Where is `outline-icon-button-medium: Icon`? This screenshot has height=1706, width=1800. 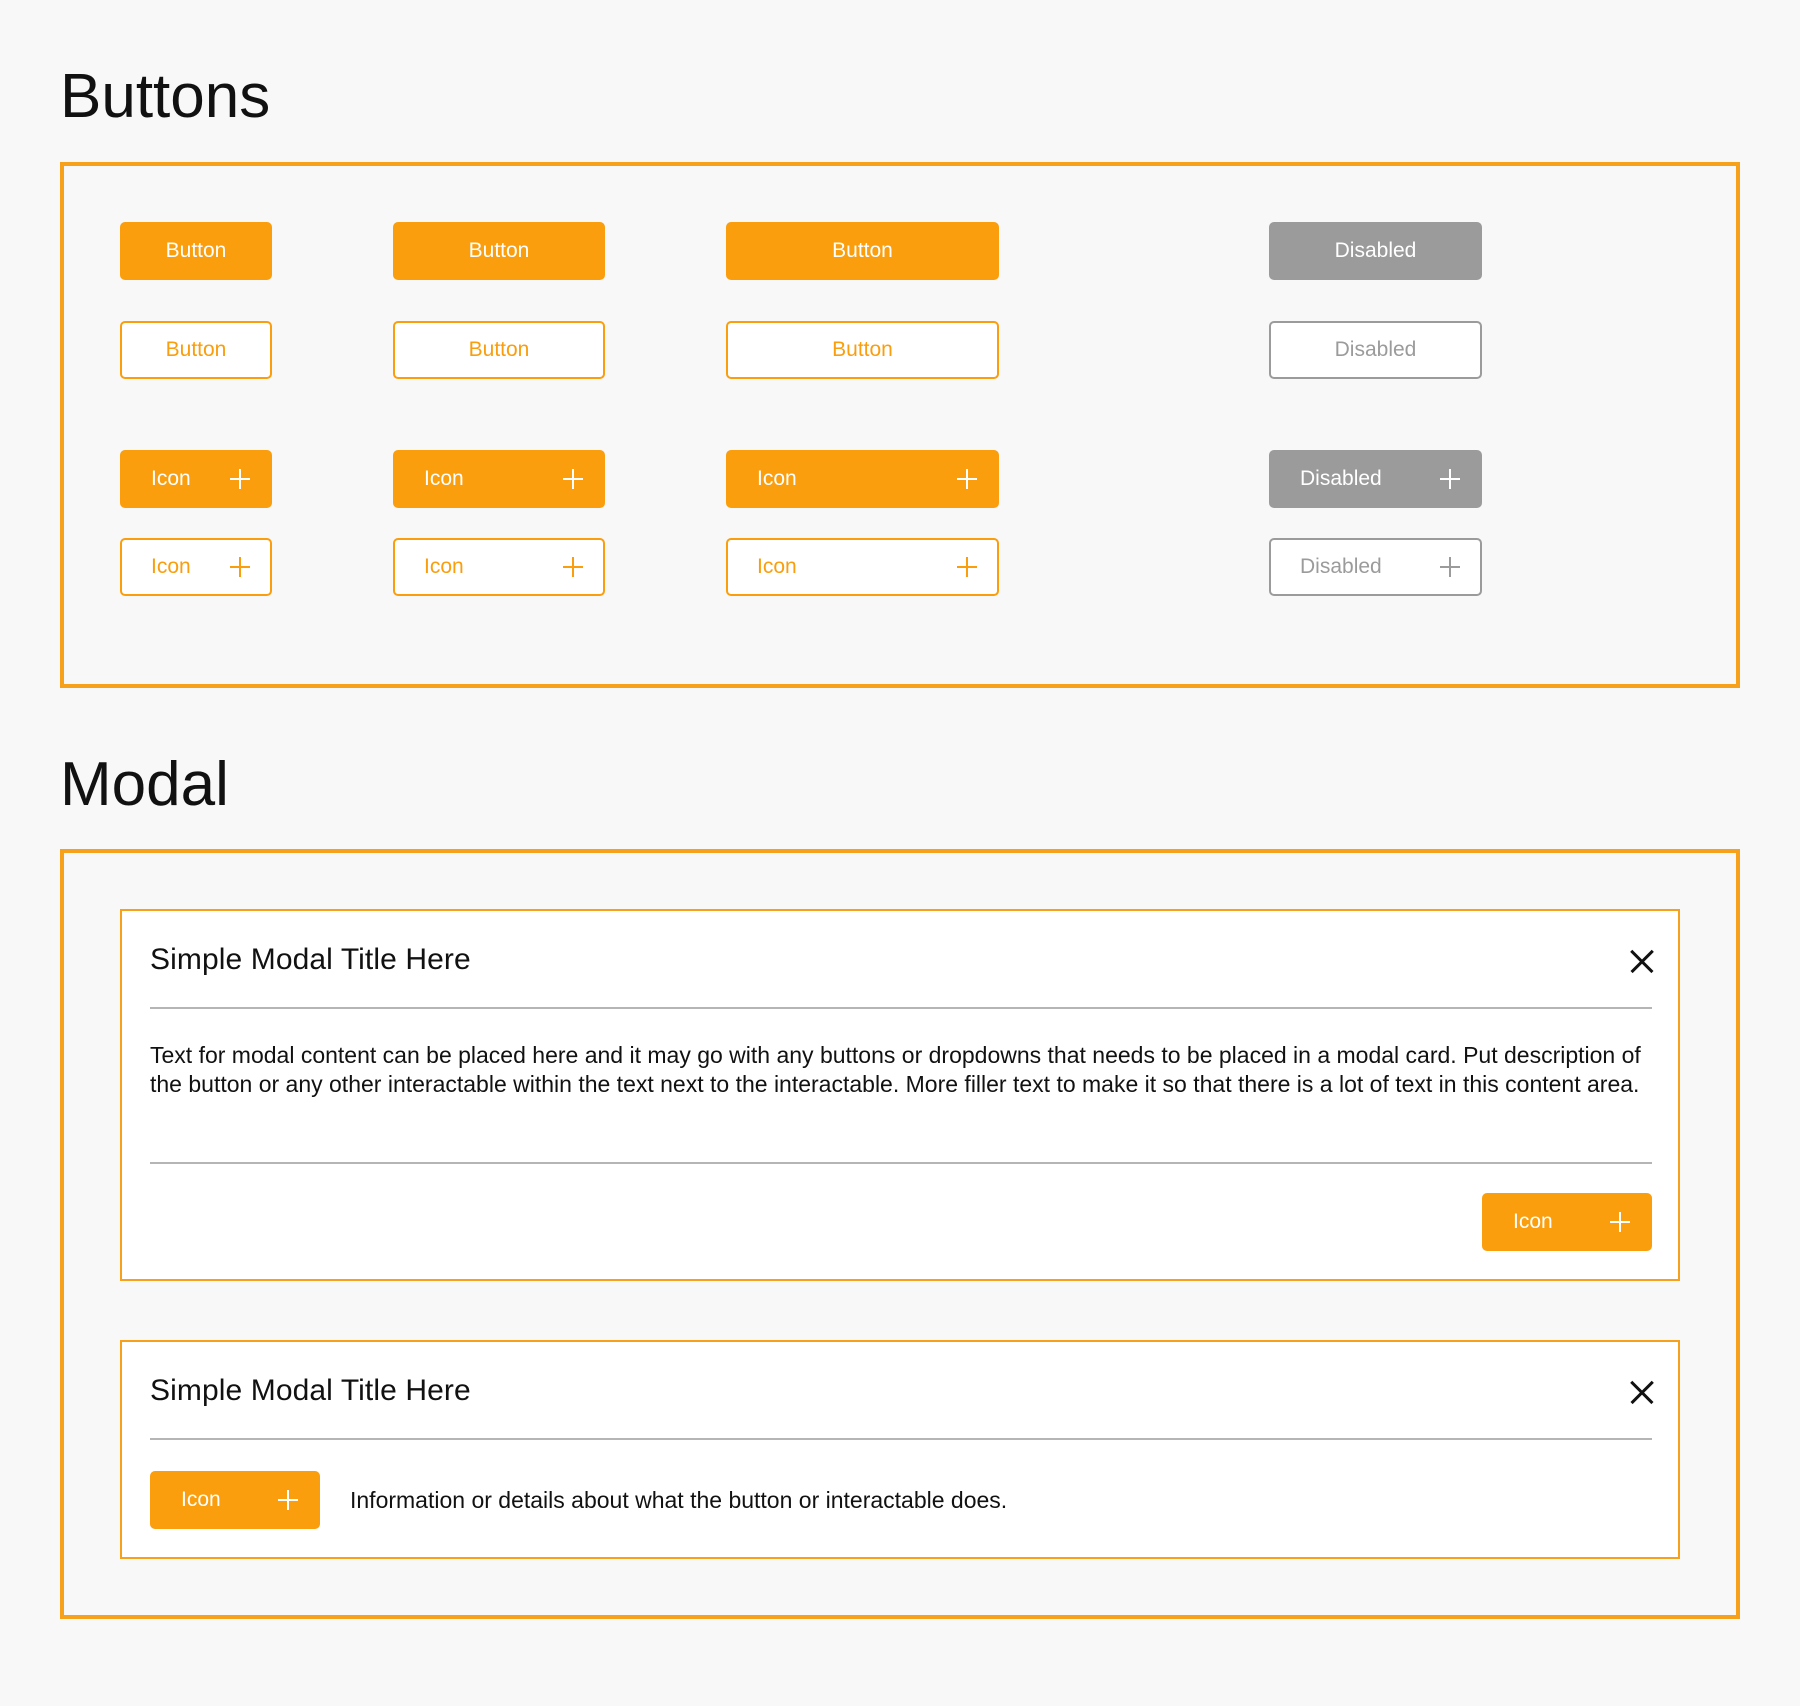 outline-icon-button-medium: Icon is located at coordinates (499, 567).